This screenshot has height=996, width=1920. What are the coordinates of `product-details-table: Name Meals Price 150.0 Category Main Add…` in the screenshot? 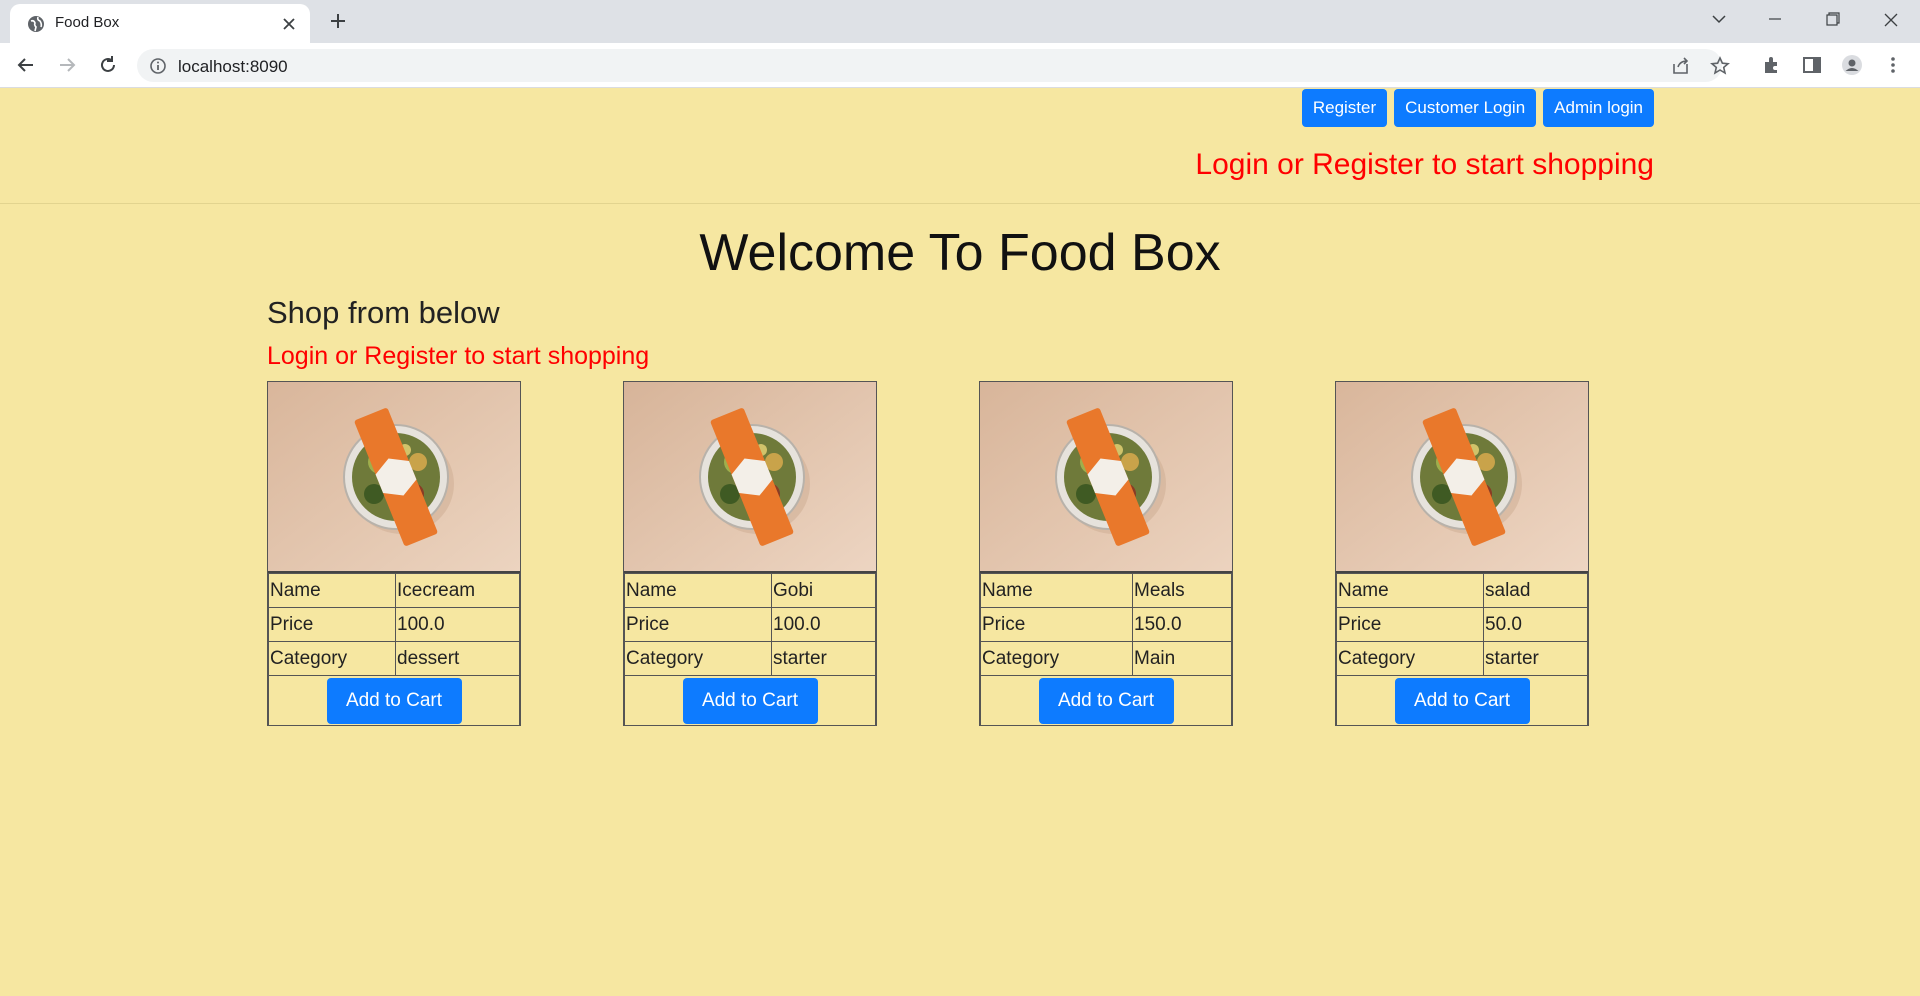 It's located at (1106, 649).